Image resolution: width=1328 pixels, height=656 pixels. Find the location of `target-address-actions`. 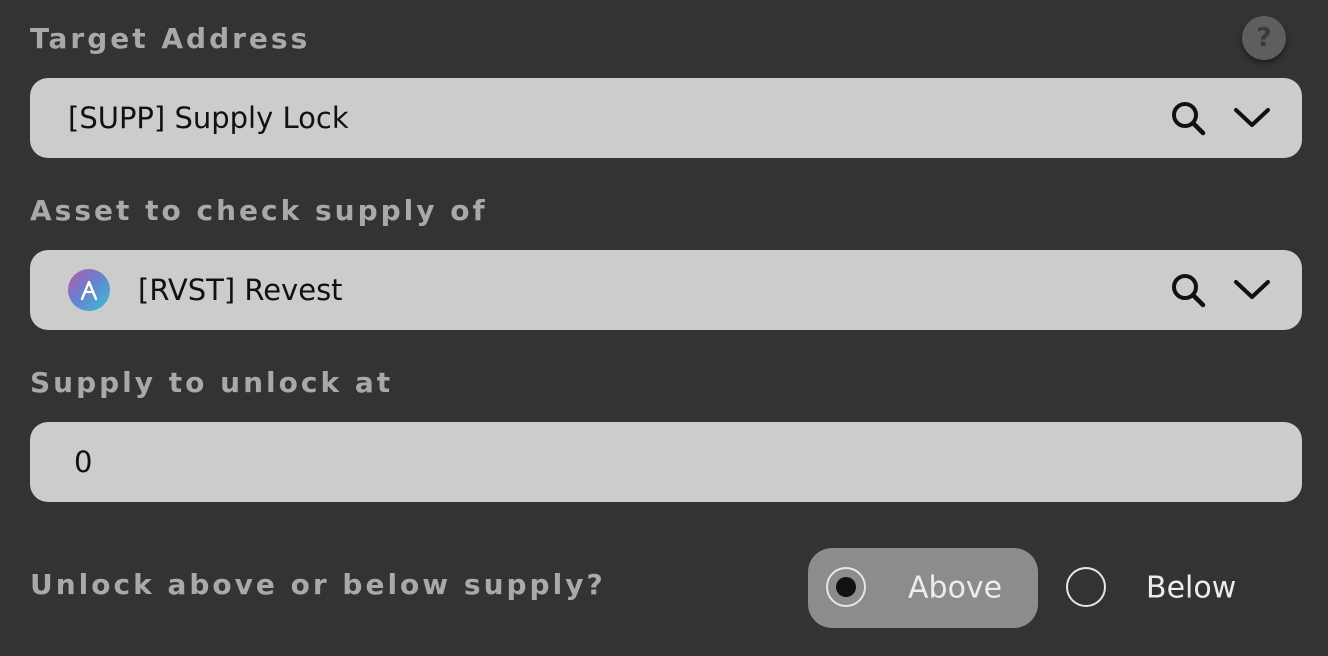

target-address-actions is located at coordinates (1220, 118).